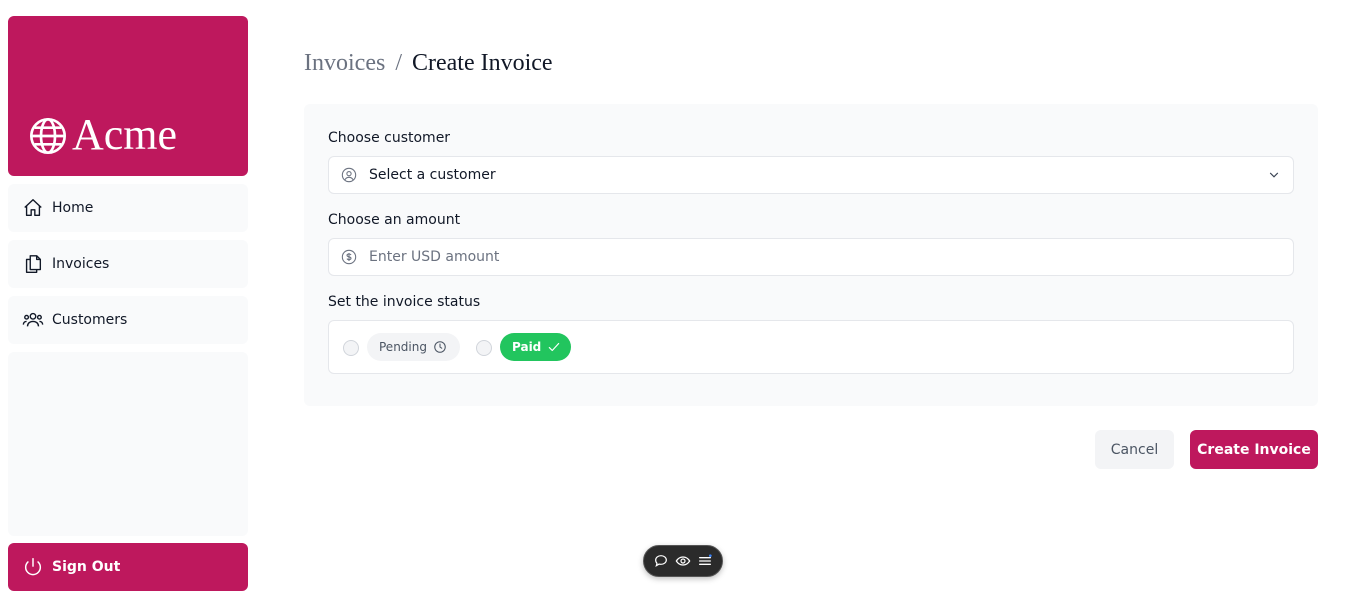 The width and height of the screenshot is (1365, 606). What do you see at coordinates (73, 208) in the screenshot?
I see `sidebar-item-label: Home` at bounding box center [73, 208].